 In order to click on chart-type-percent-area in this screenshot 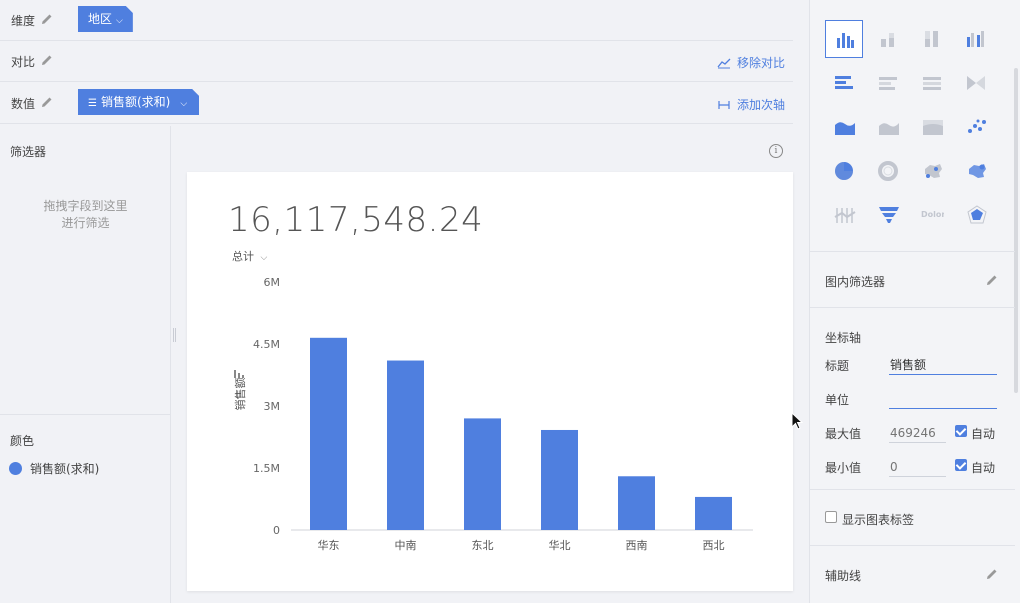, I will do `click(932, 127)`.